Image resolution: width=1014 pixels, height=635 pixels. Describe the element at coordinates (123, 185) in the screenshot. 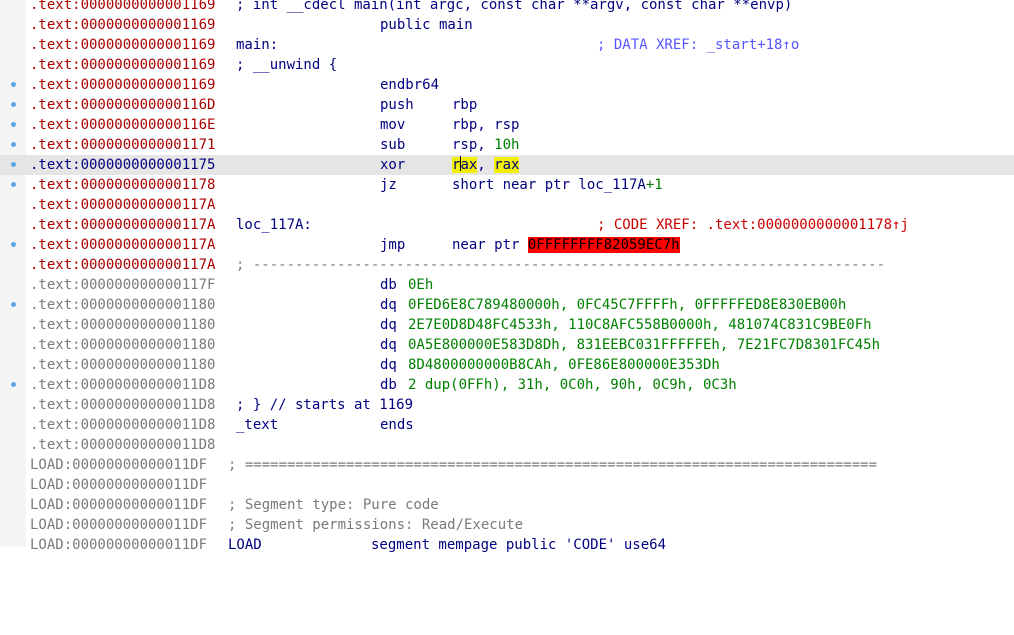

I see `line-address: .text:0000000000001178` at that location.